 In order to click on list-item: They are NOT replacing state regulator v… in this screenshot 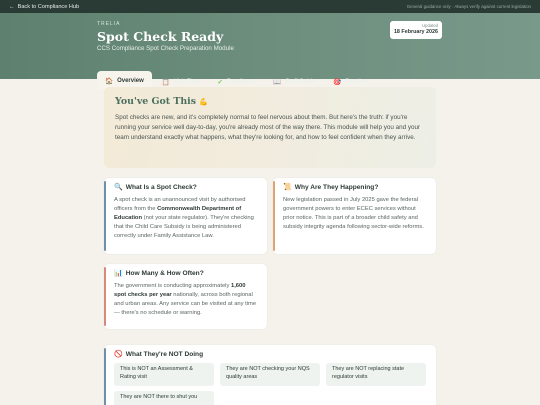, I will do `click(376, 374)`.